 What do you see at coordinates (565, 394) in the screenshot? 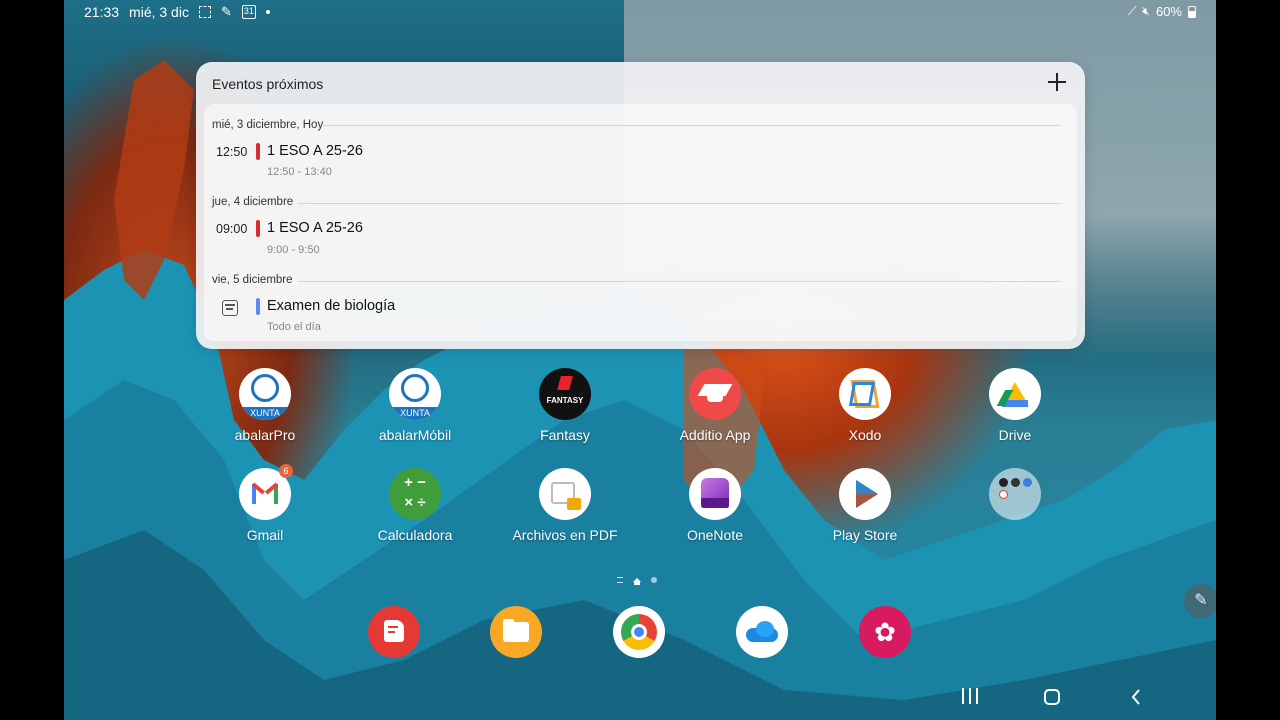
I see `fantasy-icon: FANTASY` at bounding box center [565, 394].